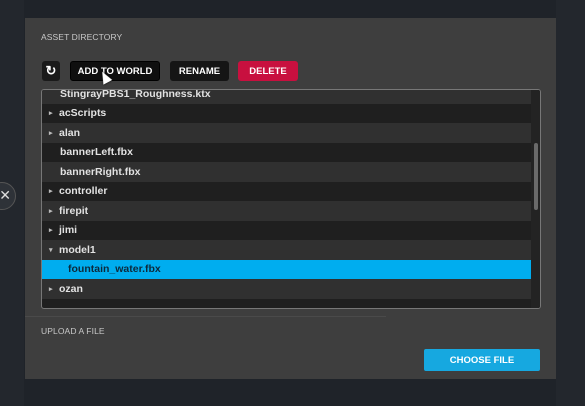  Describe the element at coordinates (286, 231) in the screenshot. I see `list-item: ▸ jimi` at that location.